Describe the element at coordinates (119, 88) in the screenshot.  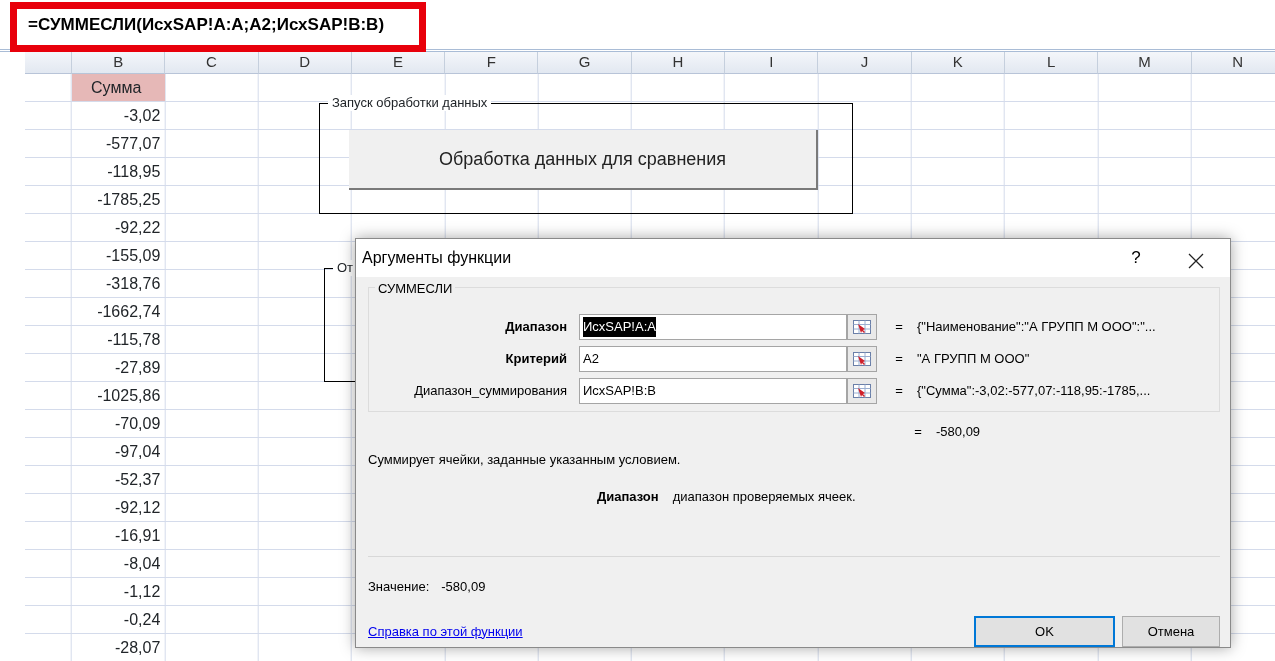
I see `header-cell: Сумма` at that location.